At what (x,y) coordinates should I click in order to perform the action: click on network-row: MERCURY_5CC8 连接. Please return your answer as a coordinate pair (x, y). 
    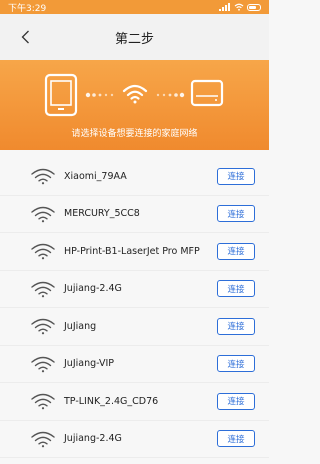
    Looking at the image, I should click on (134, 214).